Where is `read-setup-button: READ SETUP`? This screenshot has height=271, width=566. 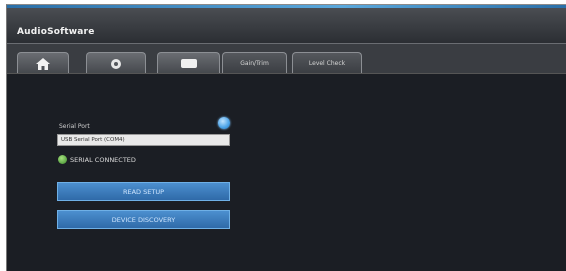
read-setup-button: READ SETUP is located at coordinates (143, 191).